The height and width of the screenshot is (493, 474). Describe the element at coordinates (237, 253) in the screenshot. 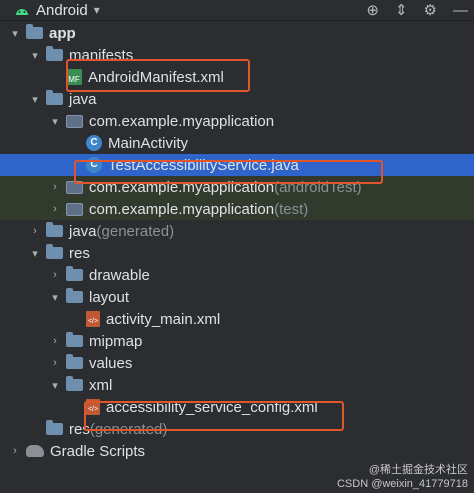

I see `tree-row: ▾ res` at that location.